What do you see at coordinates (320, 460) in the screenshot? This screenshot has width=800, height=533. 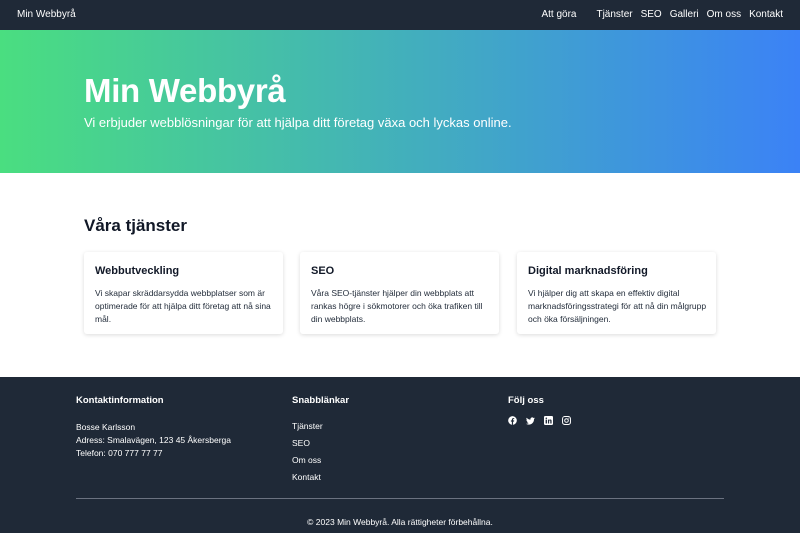 I see `footer-link-om-oss: Om oss` at bounding box center [320, 460].